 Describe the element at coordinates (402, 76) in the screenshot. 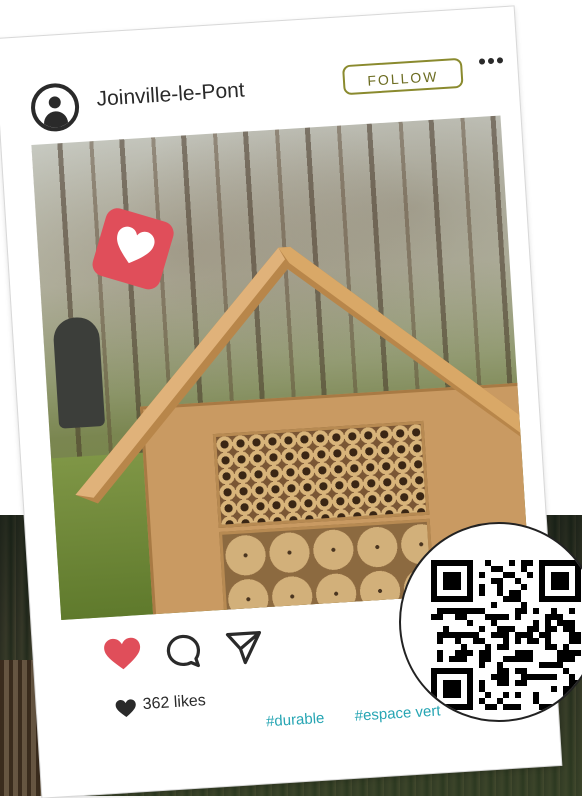

I see `follow-button: FOLLOW` at that location.